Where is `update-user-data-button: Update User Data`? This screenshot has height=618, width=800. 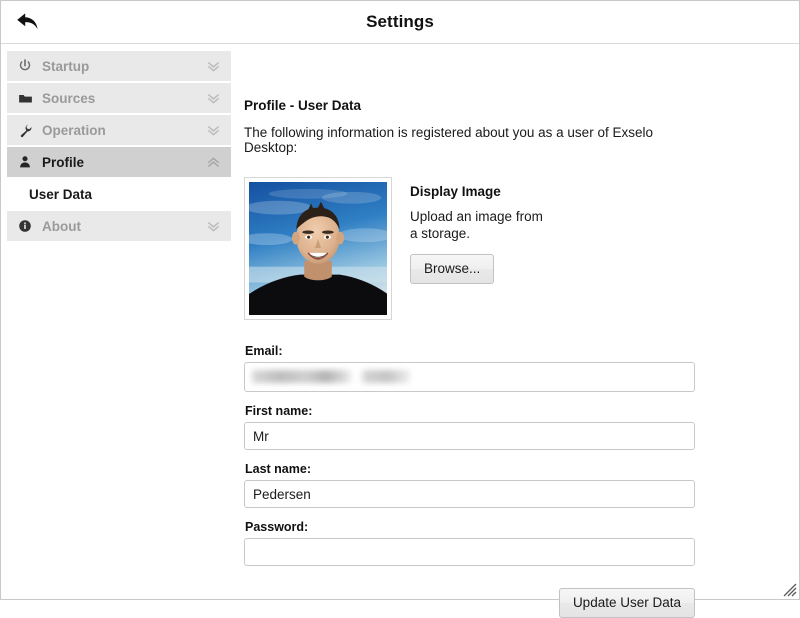
update-user-data-button: Update User Data is located at coordinates (626, 603).